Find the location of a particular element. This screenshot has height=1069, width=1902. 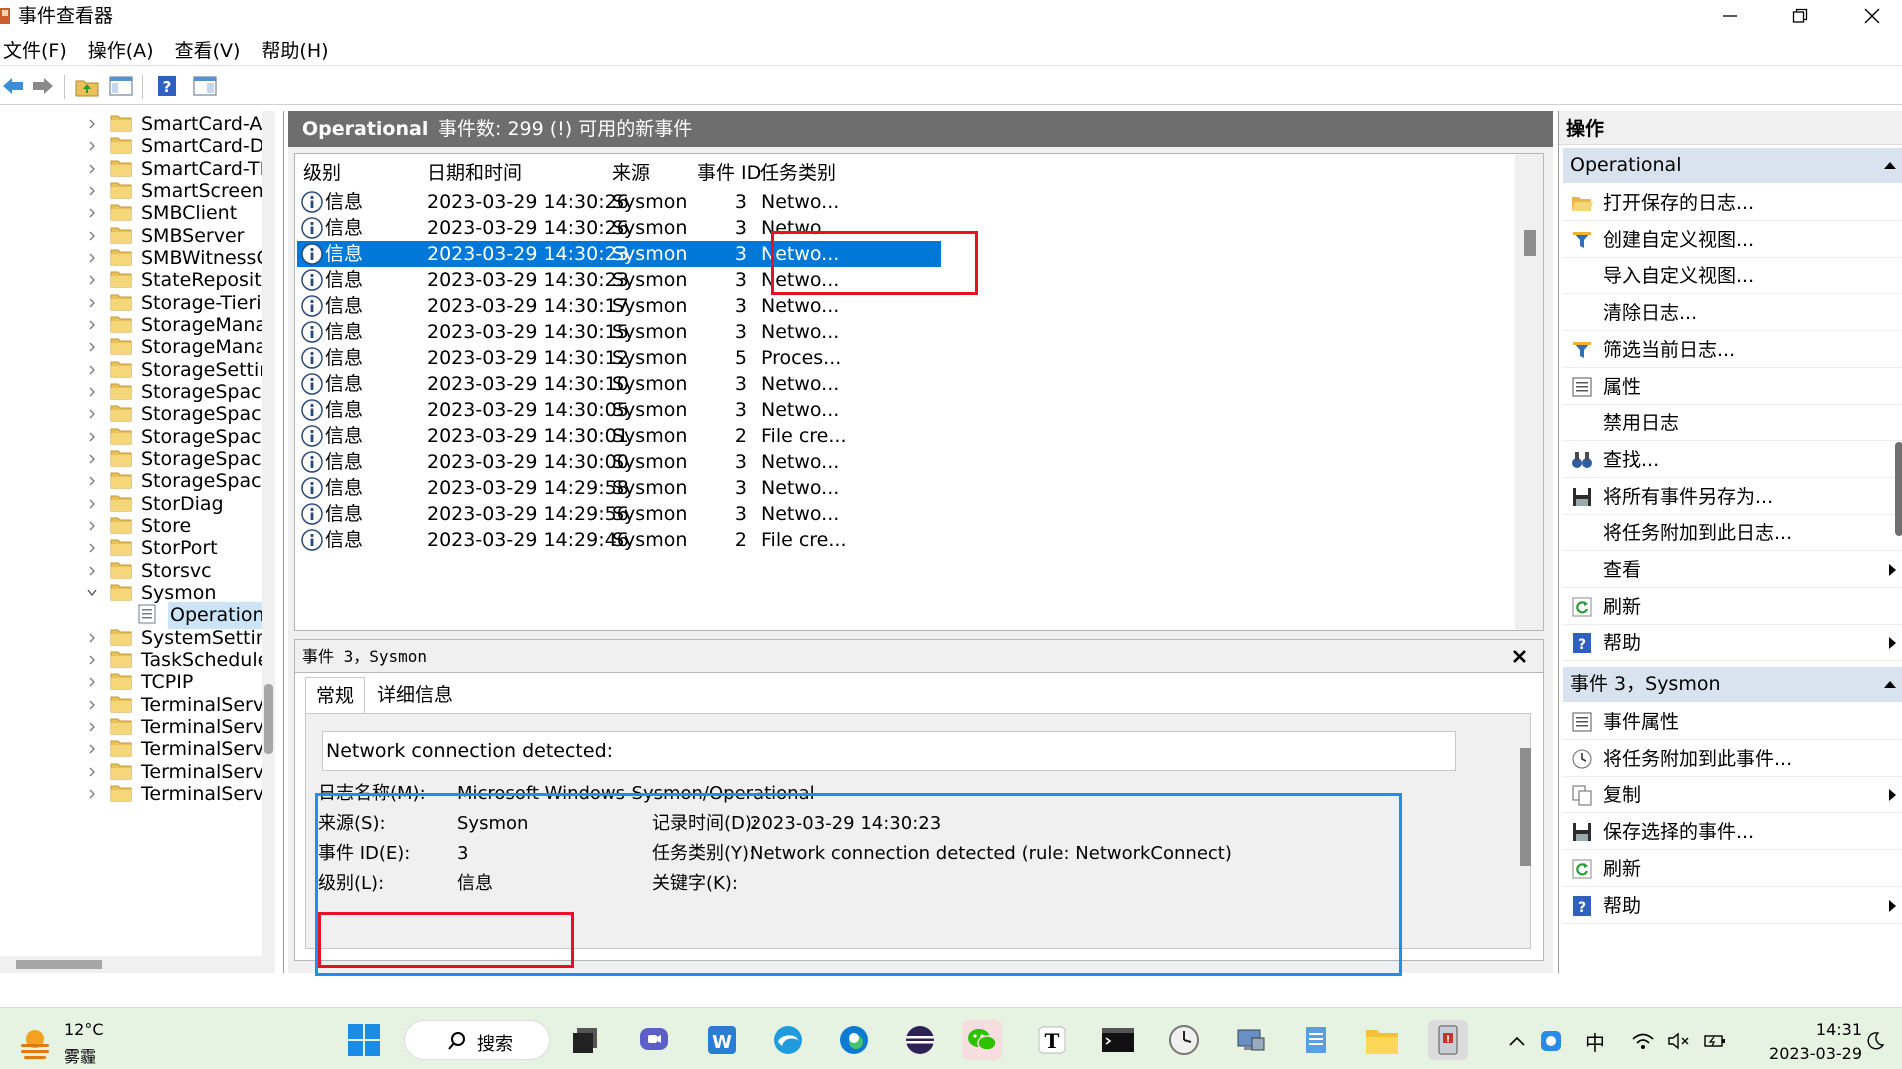

event-list-scroll-thumb is located at coordinates (1530, 243).